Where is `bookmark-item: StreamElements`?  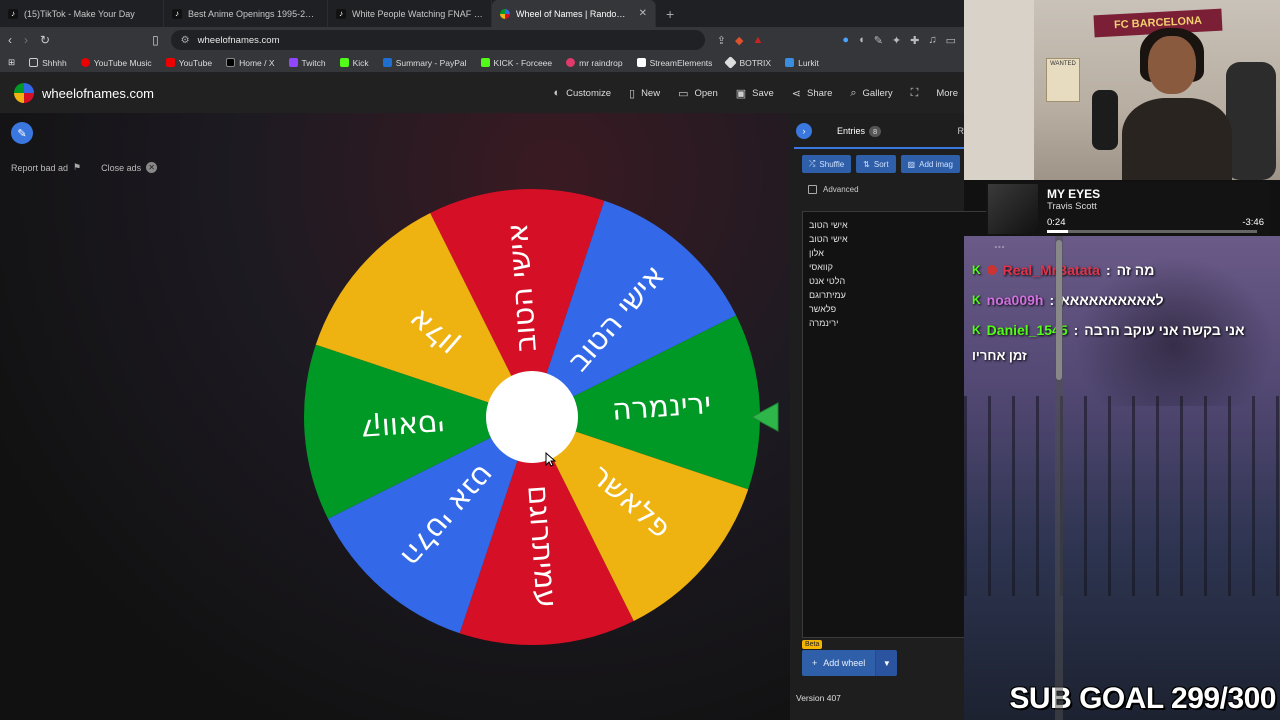 bookmark-item: StreamElements is located at coordinates (674, 62).